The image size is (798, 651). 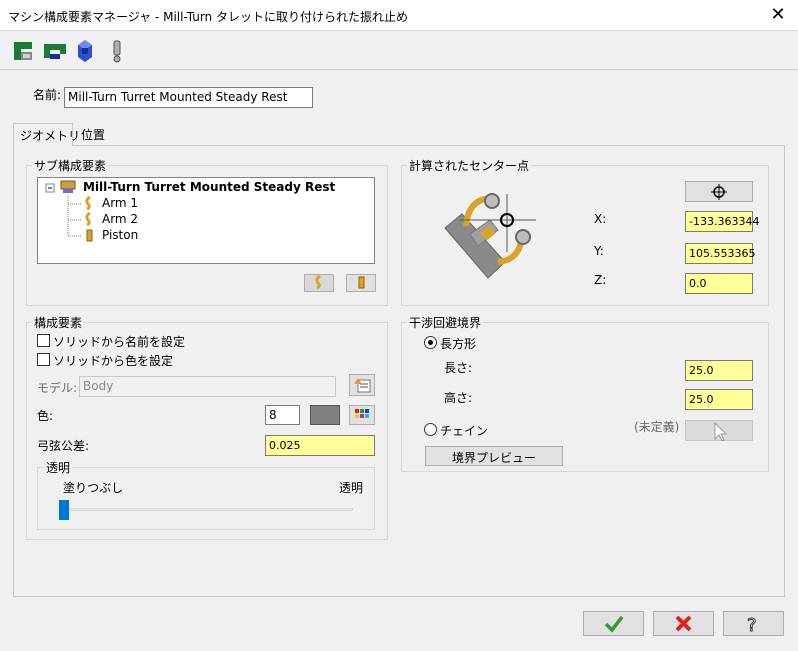 What do you see at coordinates (430, 429) in the screenshot?
I see `chain-radio` at bounding box center [430, 429].